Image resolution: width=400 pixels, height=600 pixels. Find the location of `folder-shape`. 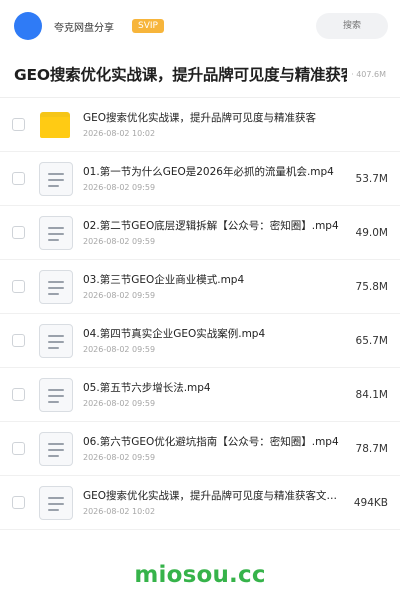

folder-shape is located at coordinates (55, 124).